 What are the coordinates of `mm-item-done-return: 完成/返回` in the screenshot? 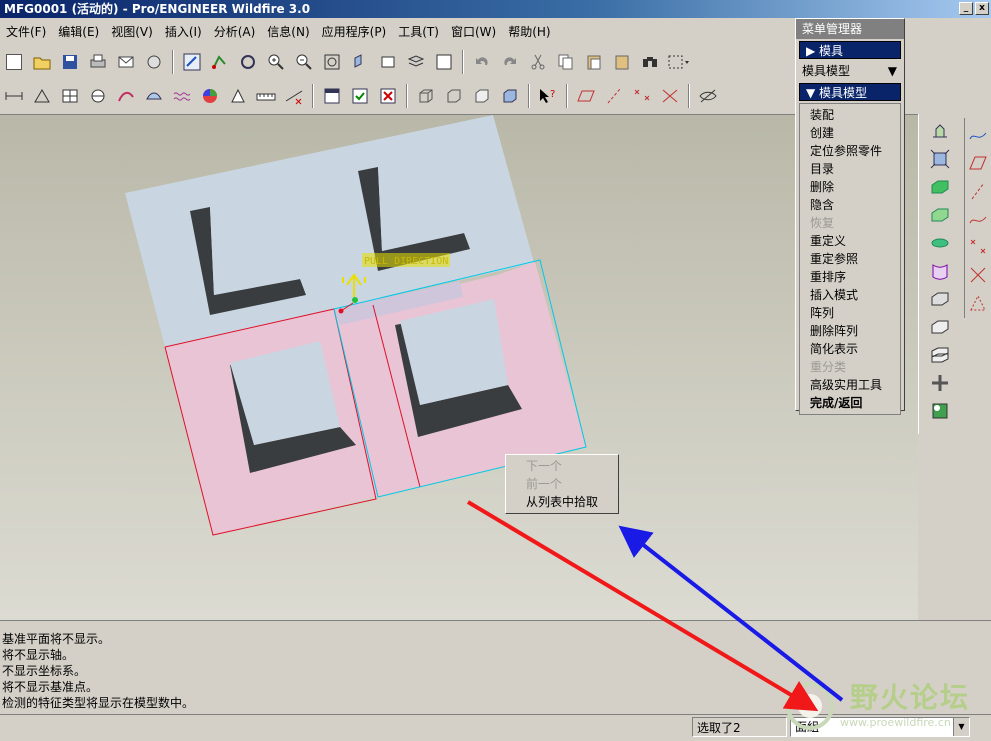 It's located at (850, 403).